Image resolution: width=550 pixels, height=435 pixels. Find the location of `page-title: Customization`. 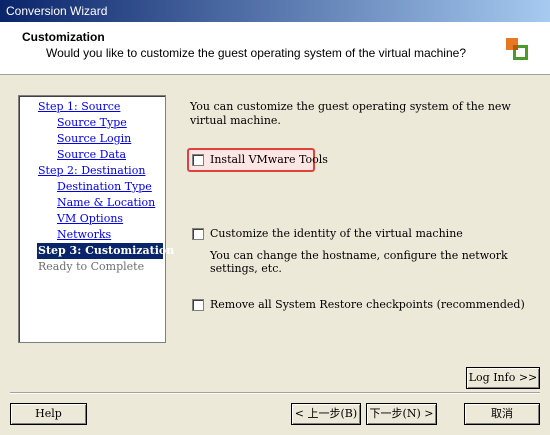

page-title: Customization is located at coordinates (63, 37).